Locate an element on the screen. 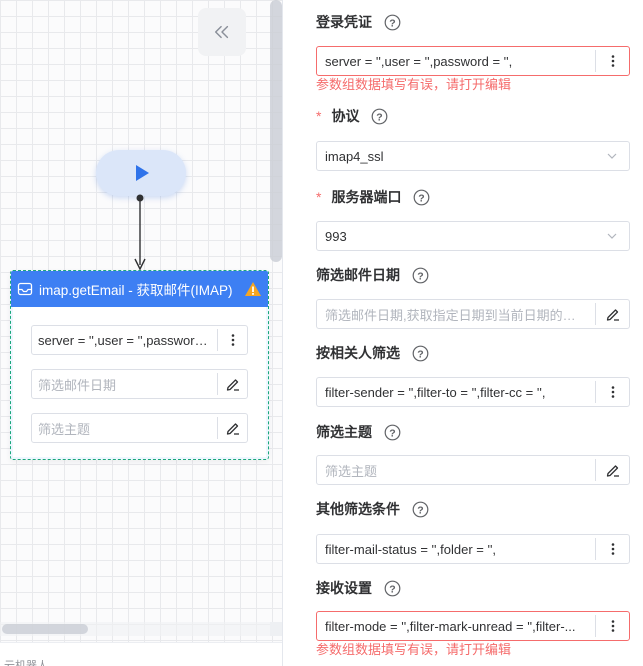 This screenshot has width=643, height=666. contact-filter-label-row: 按相关人筛选 ? is located at coordinates (372, 353).